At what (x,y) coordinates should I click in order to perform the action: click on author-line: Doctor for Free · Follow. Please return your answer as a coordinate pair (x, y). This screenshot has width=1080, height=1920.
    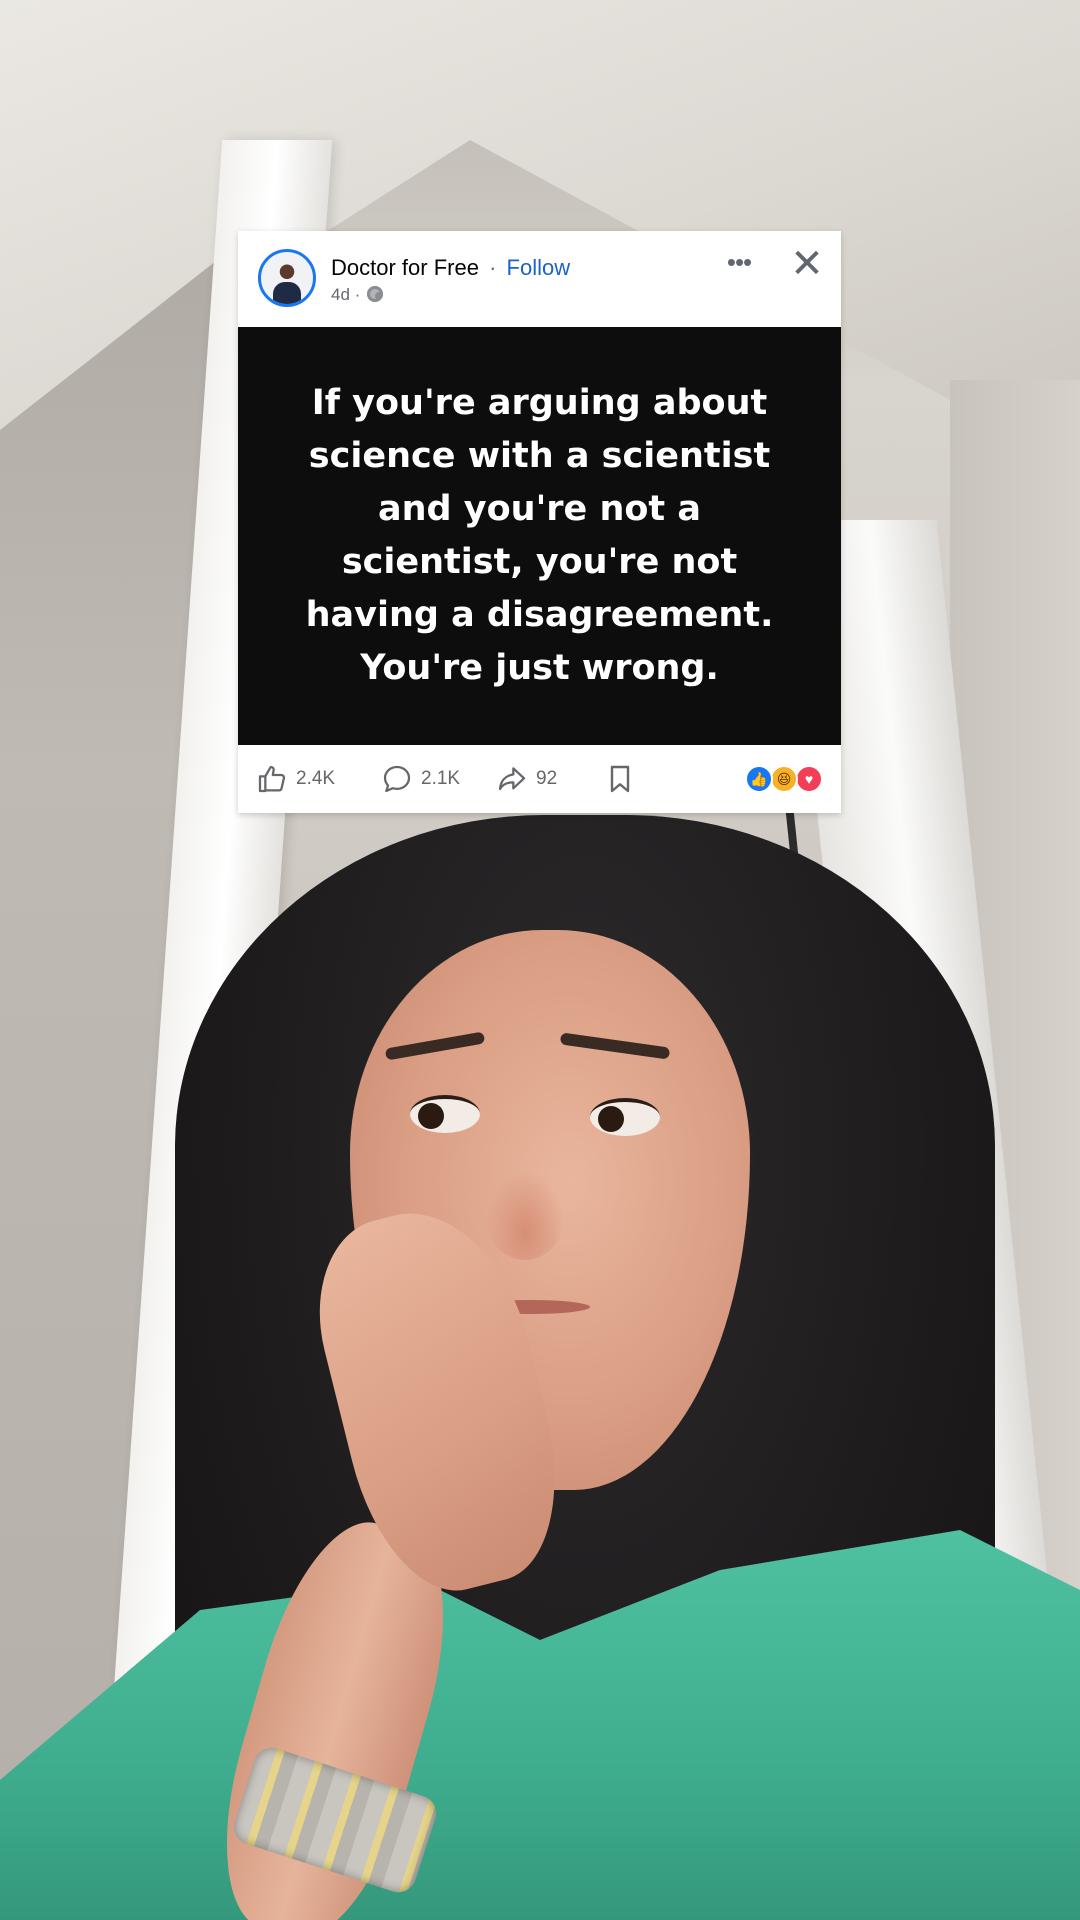
    Looking at the image, I should click on (450, 268).